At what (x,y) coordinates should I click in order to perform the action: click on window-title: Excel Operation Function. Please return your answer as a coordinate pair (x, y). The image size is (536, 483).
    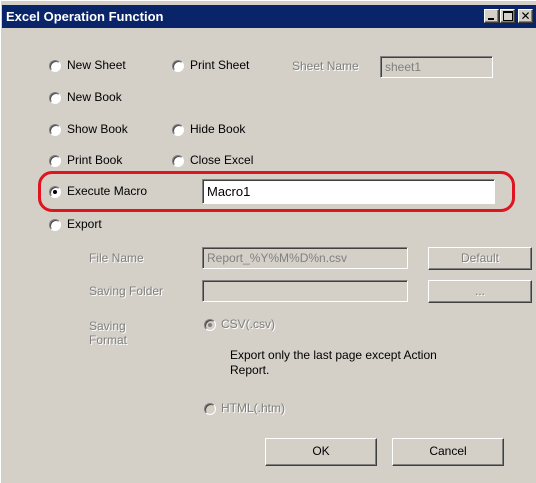
    Looking at the image, I should click on (85, 16).